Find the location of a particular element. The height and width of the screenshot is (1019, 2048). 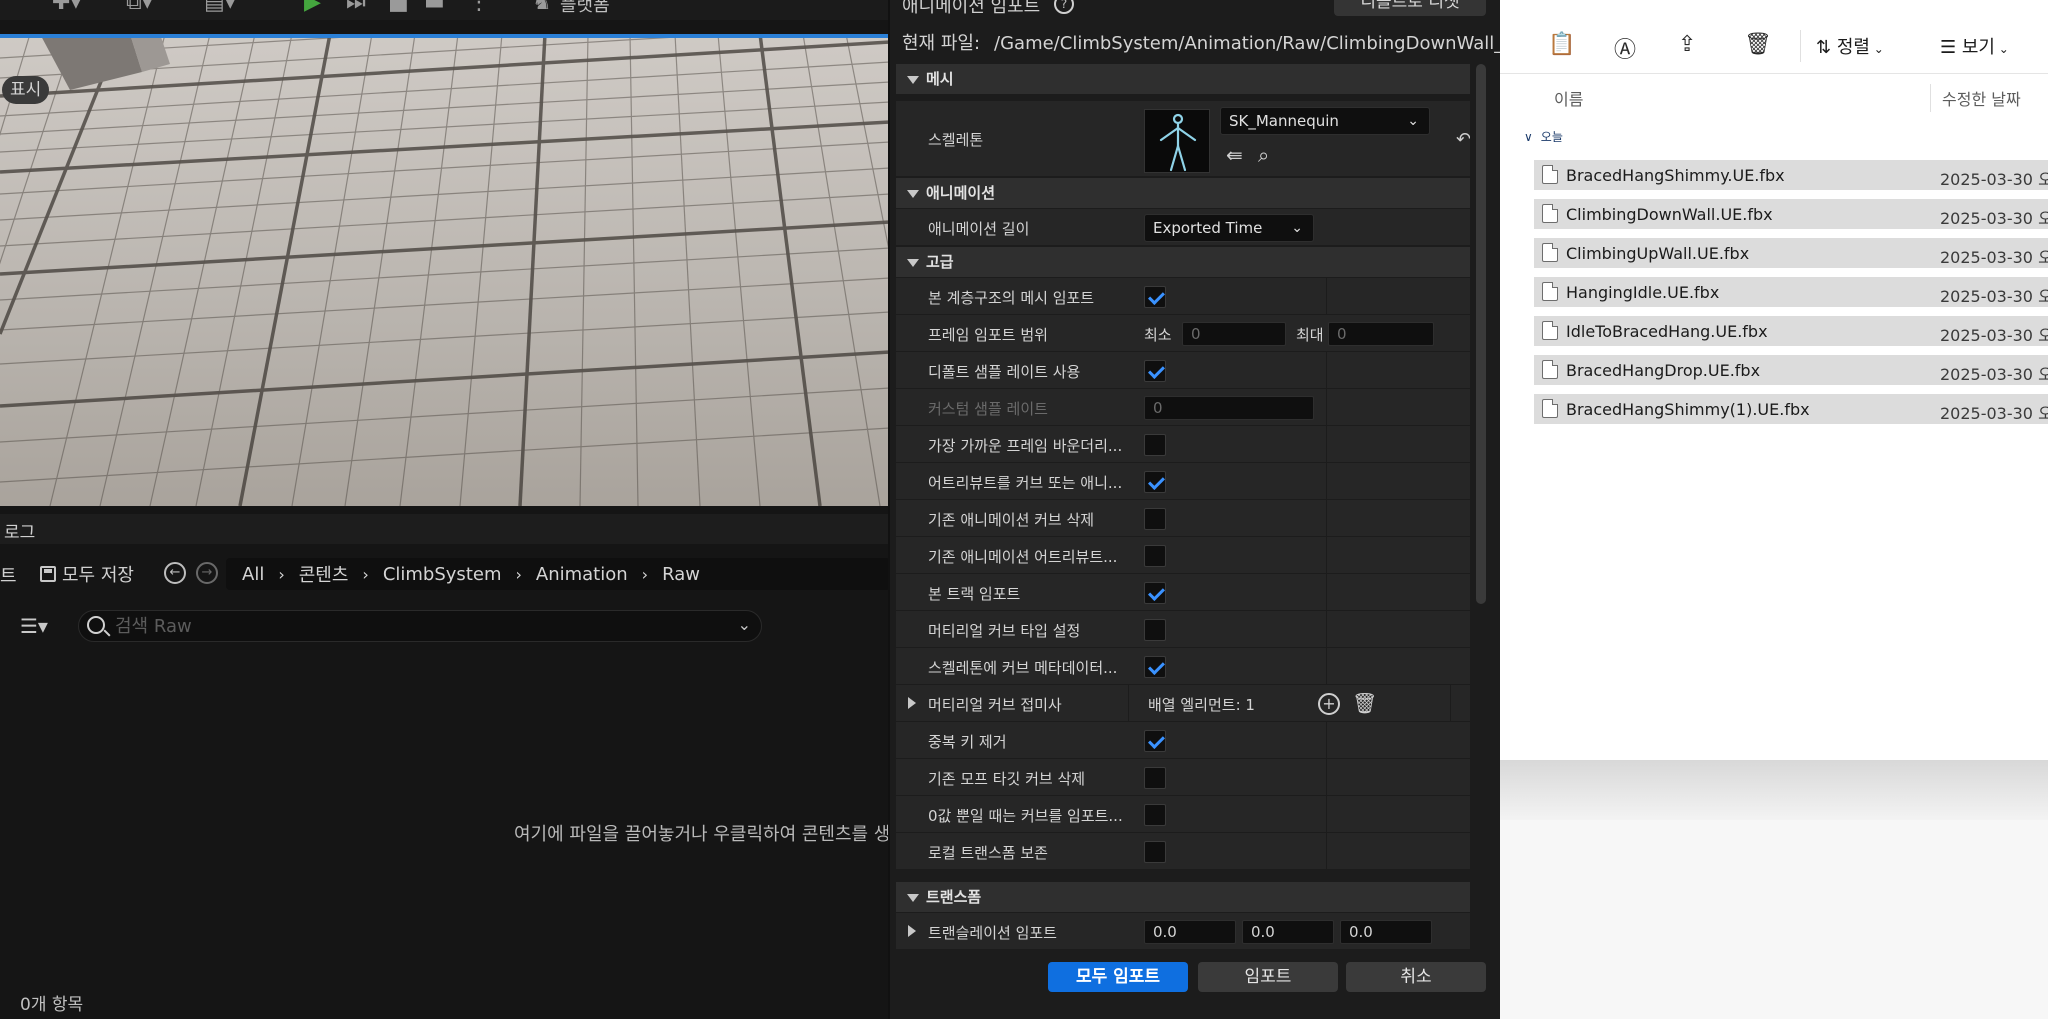

eject-icon: ▬ is located at coordinates (434, 7).